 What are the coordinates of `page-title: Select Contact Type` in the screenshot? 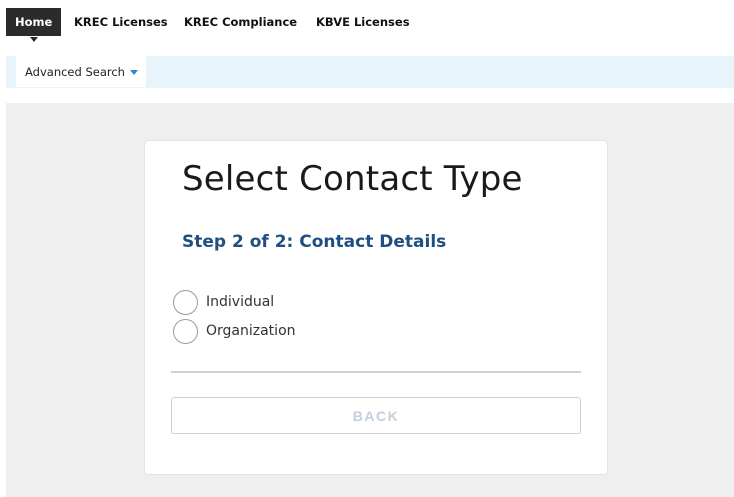 It's located at (352, 179).